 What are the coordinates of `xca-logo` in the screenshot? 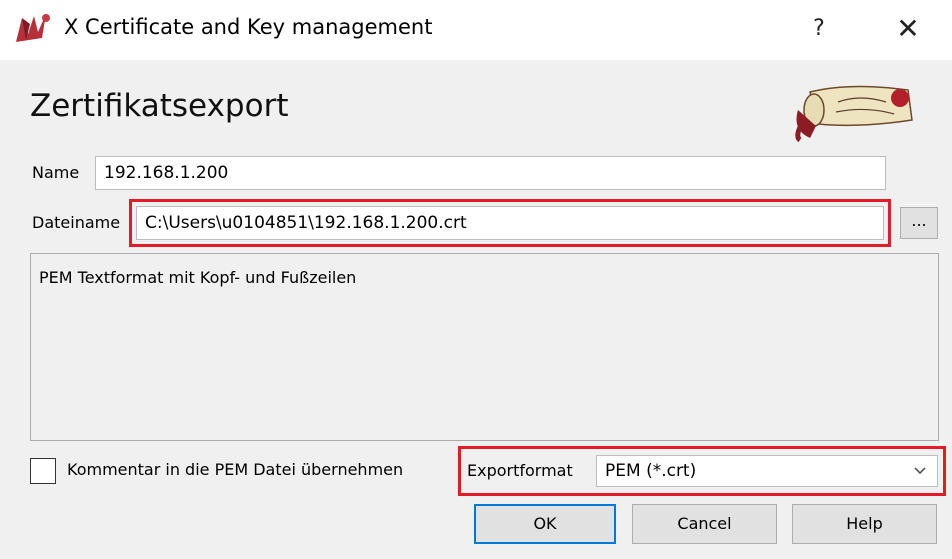 It's located at (854, 113).